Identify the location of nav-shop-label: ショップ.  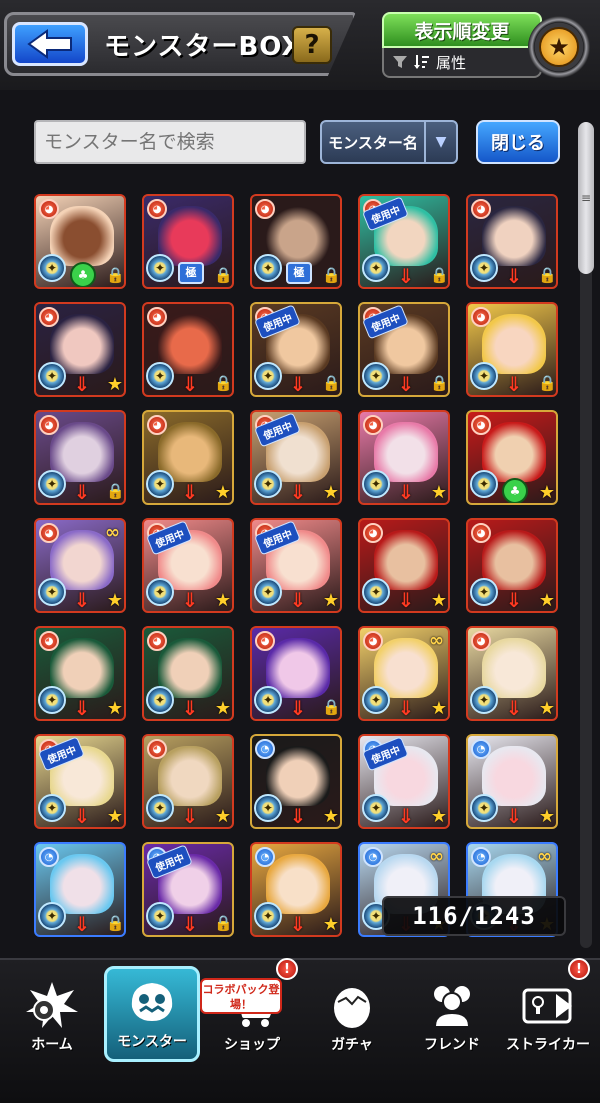
(252, 1045).